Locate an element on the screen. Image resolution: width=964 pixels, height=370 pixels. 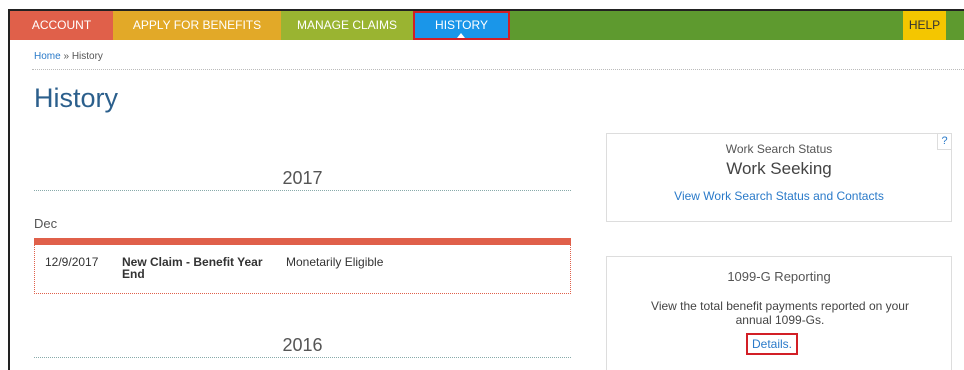
details-link: Details. is located at coordinates (772, 344).